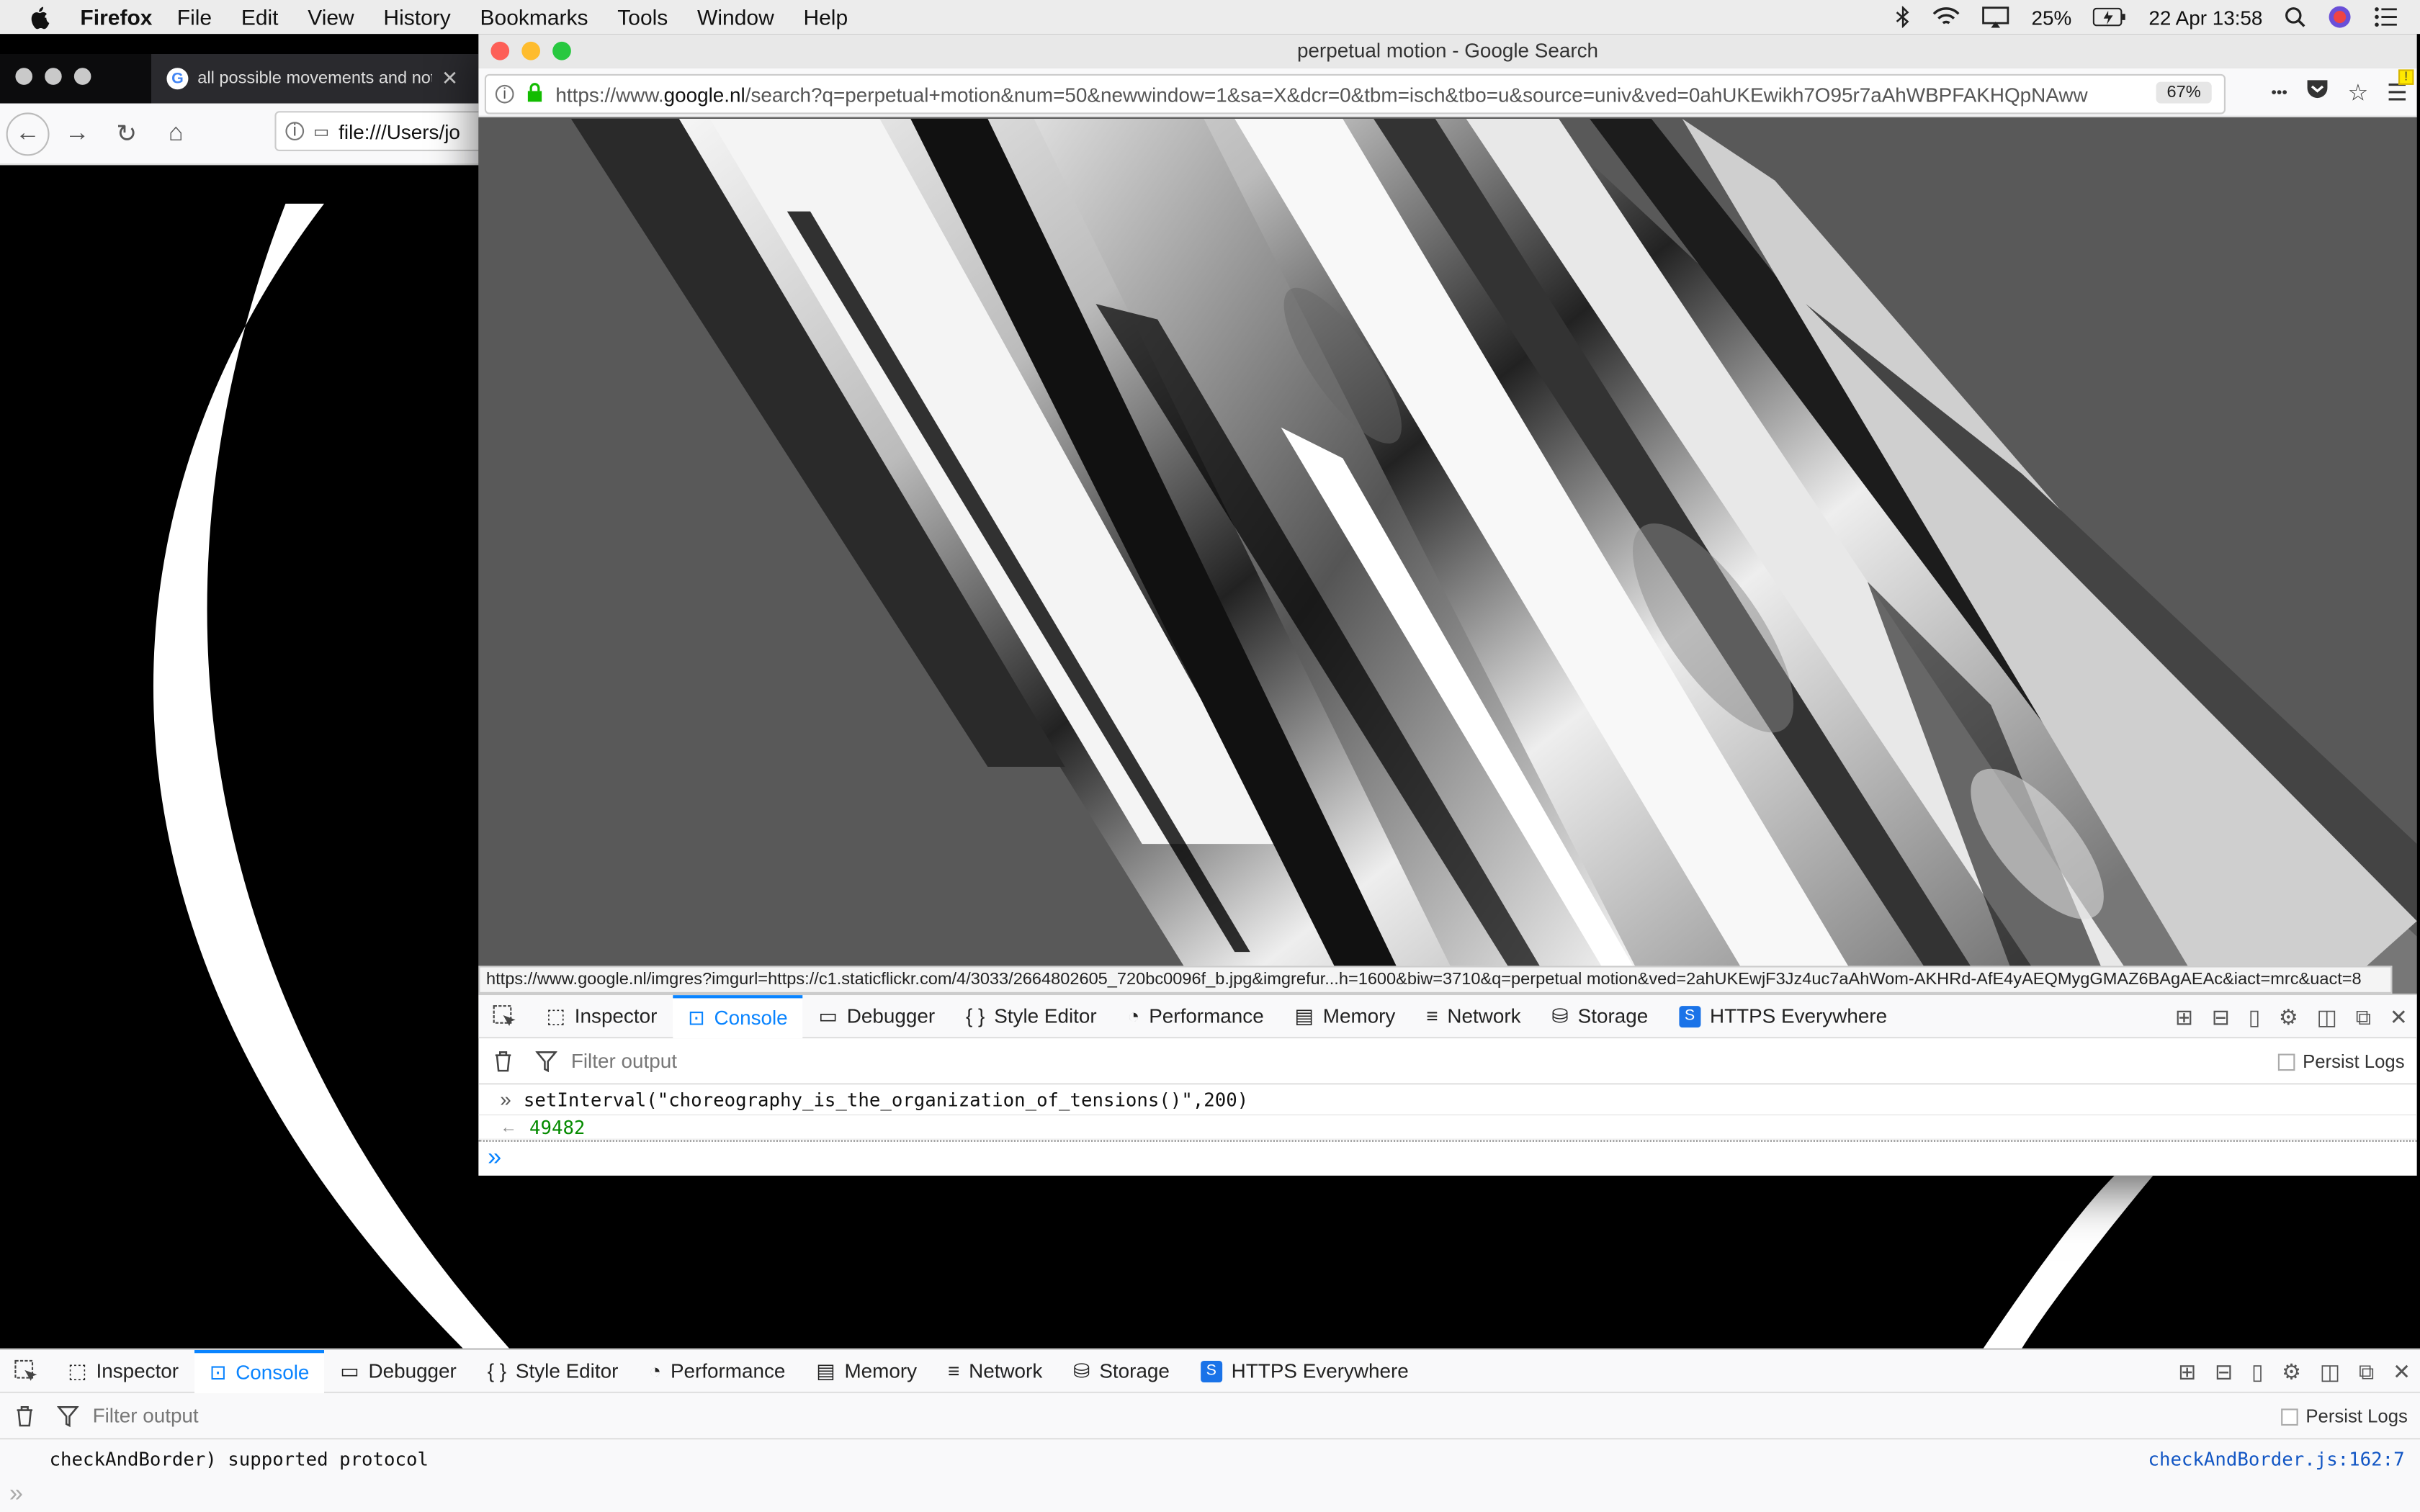 This screenshot has width=2420, height=1512. Describe the element at coordinates (331, 16) in the screenshot. I see `menu-view: View` at that location.